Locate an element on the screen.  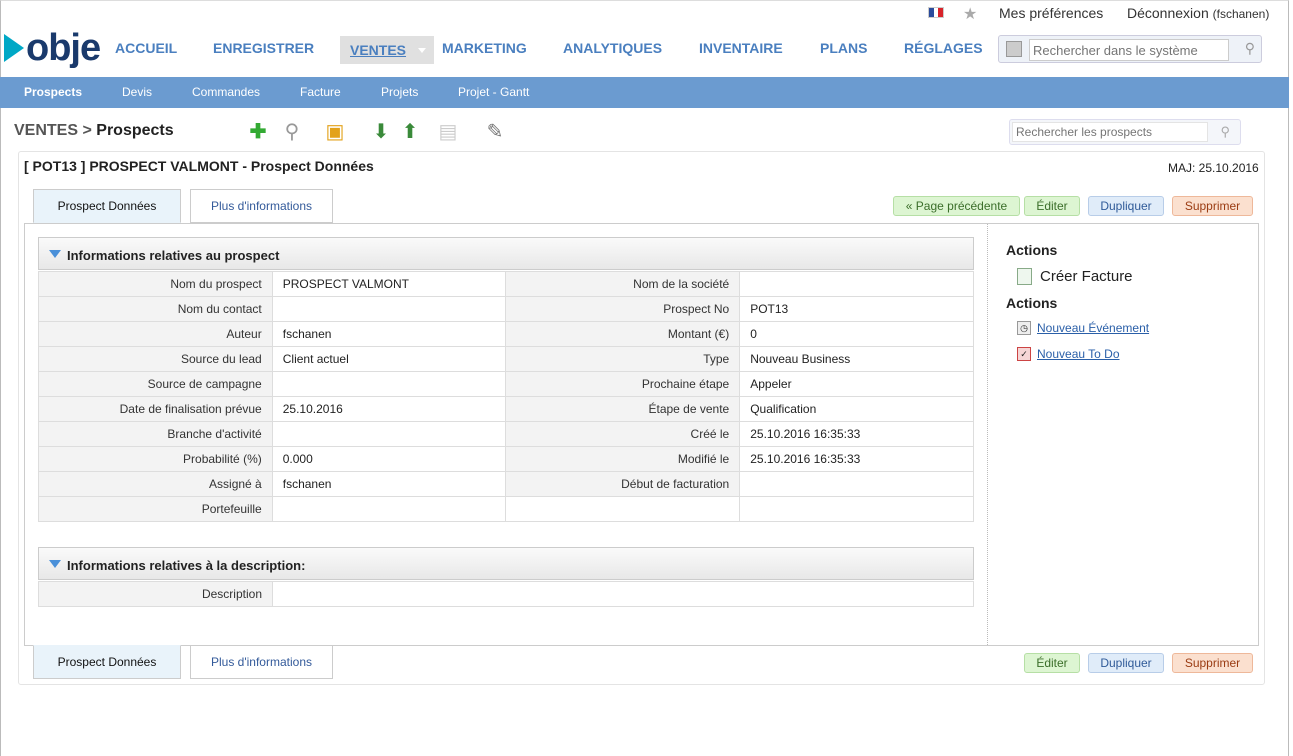
field-label: Auteur is located at coordinates (155, 334).